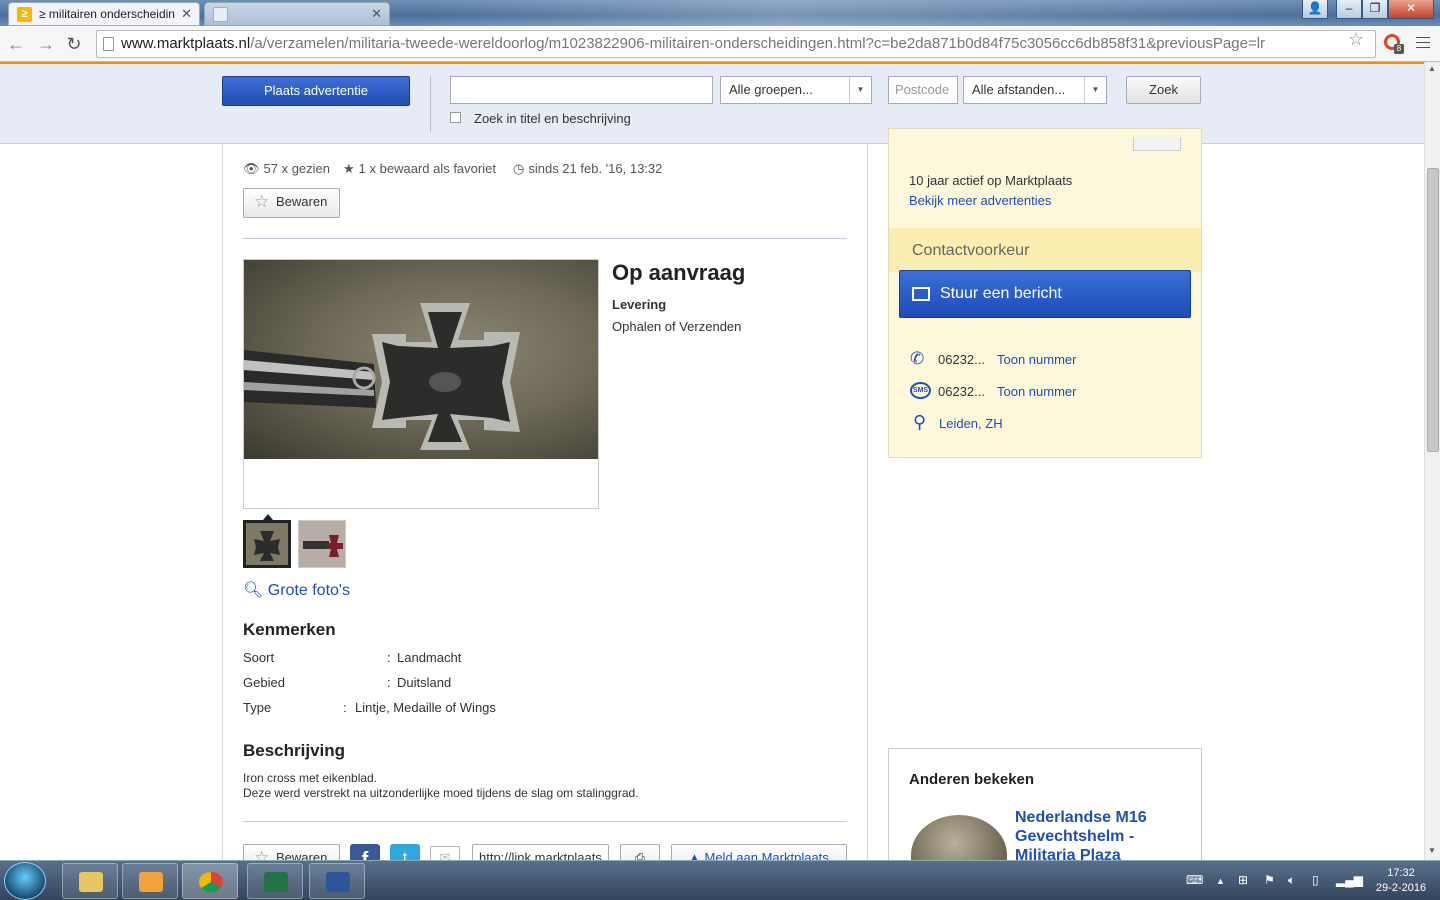 This screenshot has width=1440, height=900. Describe the element at coordinates (971, 423) in the screenshot. I see `location-link: Leiden, ZH` at that location.